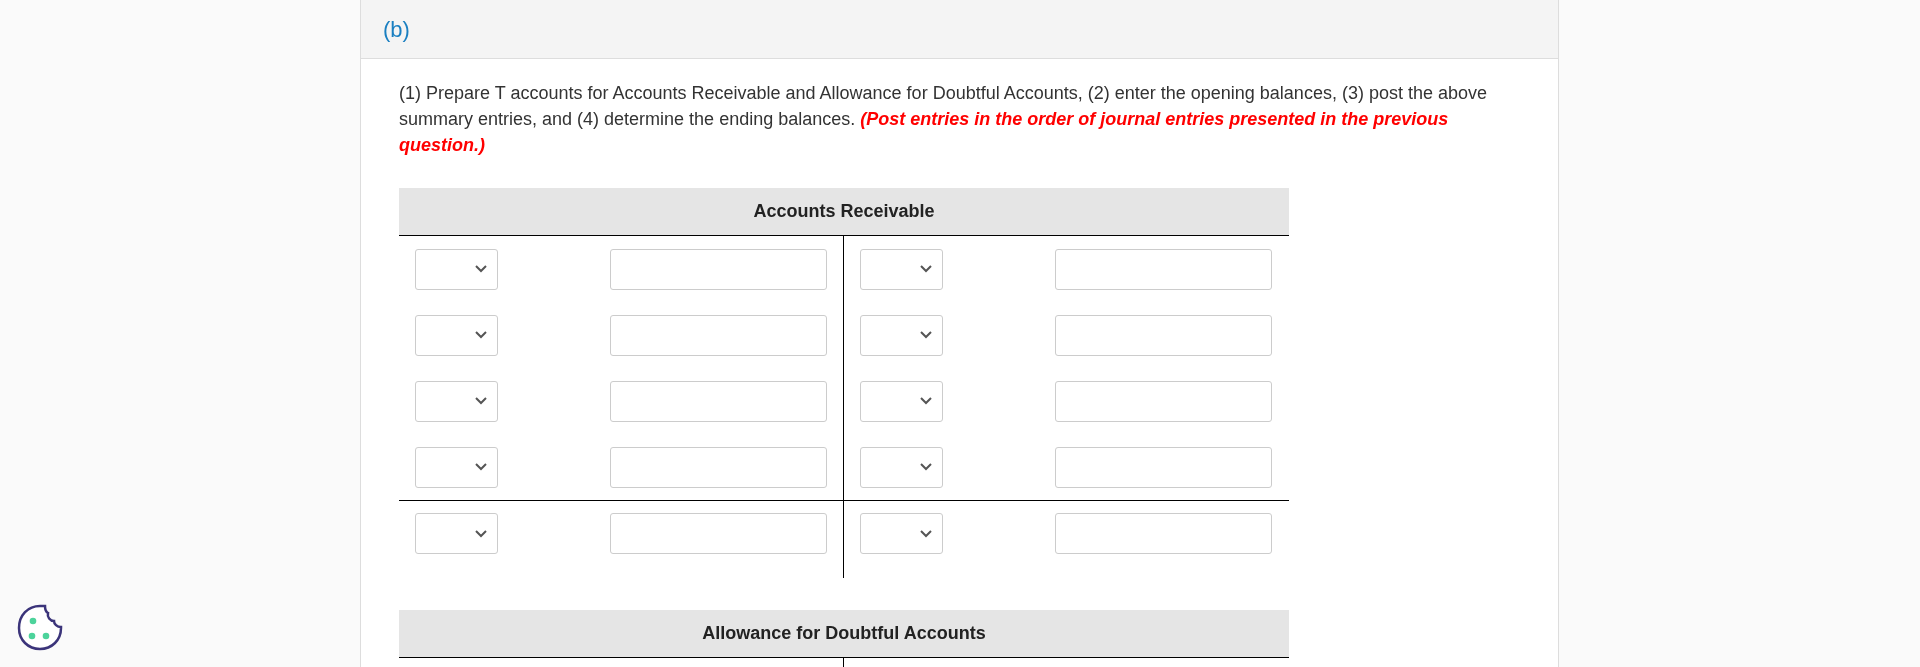 Image resolution: width=1920 pixels, height=667 pixels. Describe the element at coordinates (844, 633) in the screenshot. I see `account-title: Allowance for Doubtful Accounts` at that location.